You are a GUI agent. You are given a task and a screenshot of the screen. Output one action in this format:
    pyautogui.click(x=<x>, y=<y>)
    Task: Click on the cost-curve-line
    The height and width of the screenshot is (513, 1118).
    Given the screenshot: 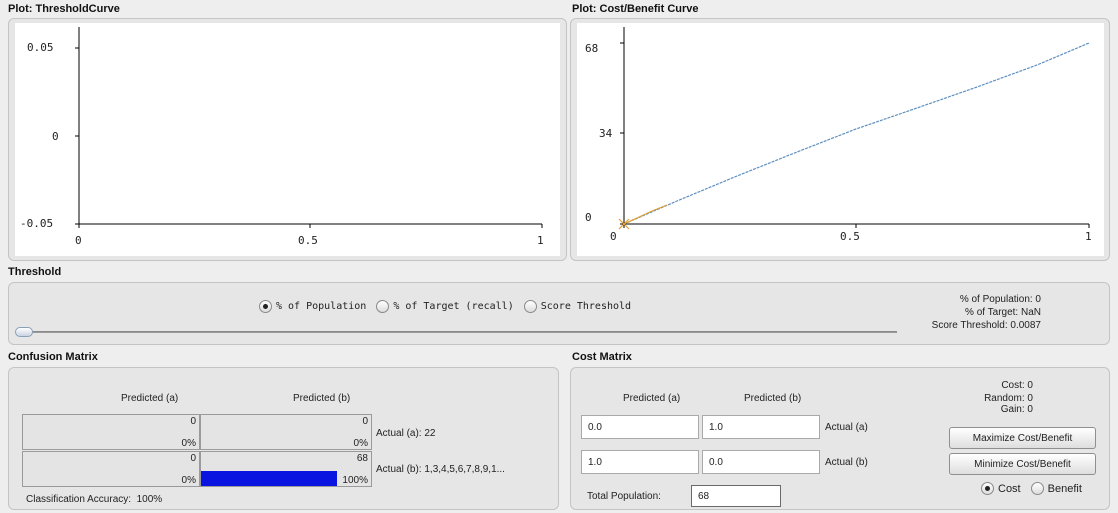 What is the action you would take?
    pyautogui.click(x=856, y=133)
    